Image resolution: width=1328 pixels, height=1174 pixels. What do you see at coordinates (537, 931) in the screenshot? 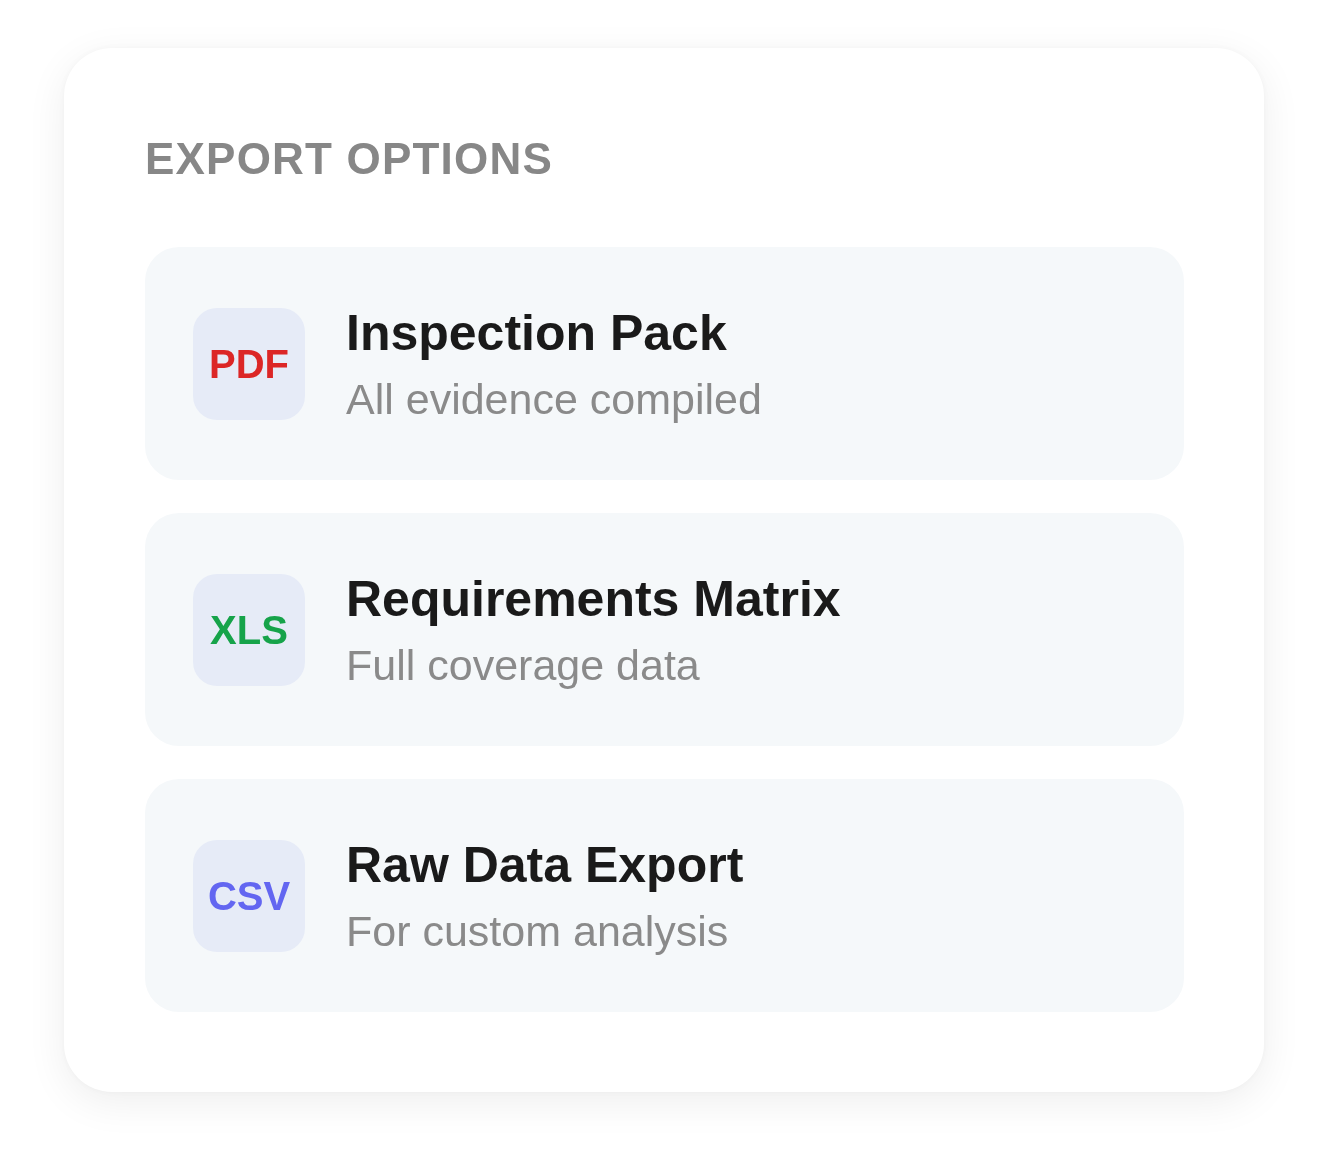
I see `option-description: For custom analysis` at bounding box center [537, 931].